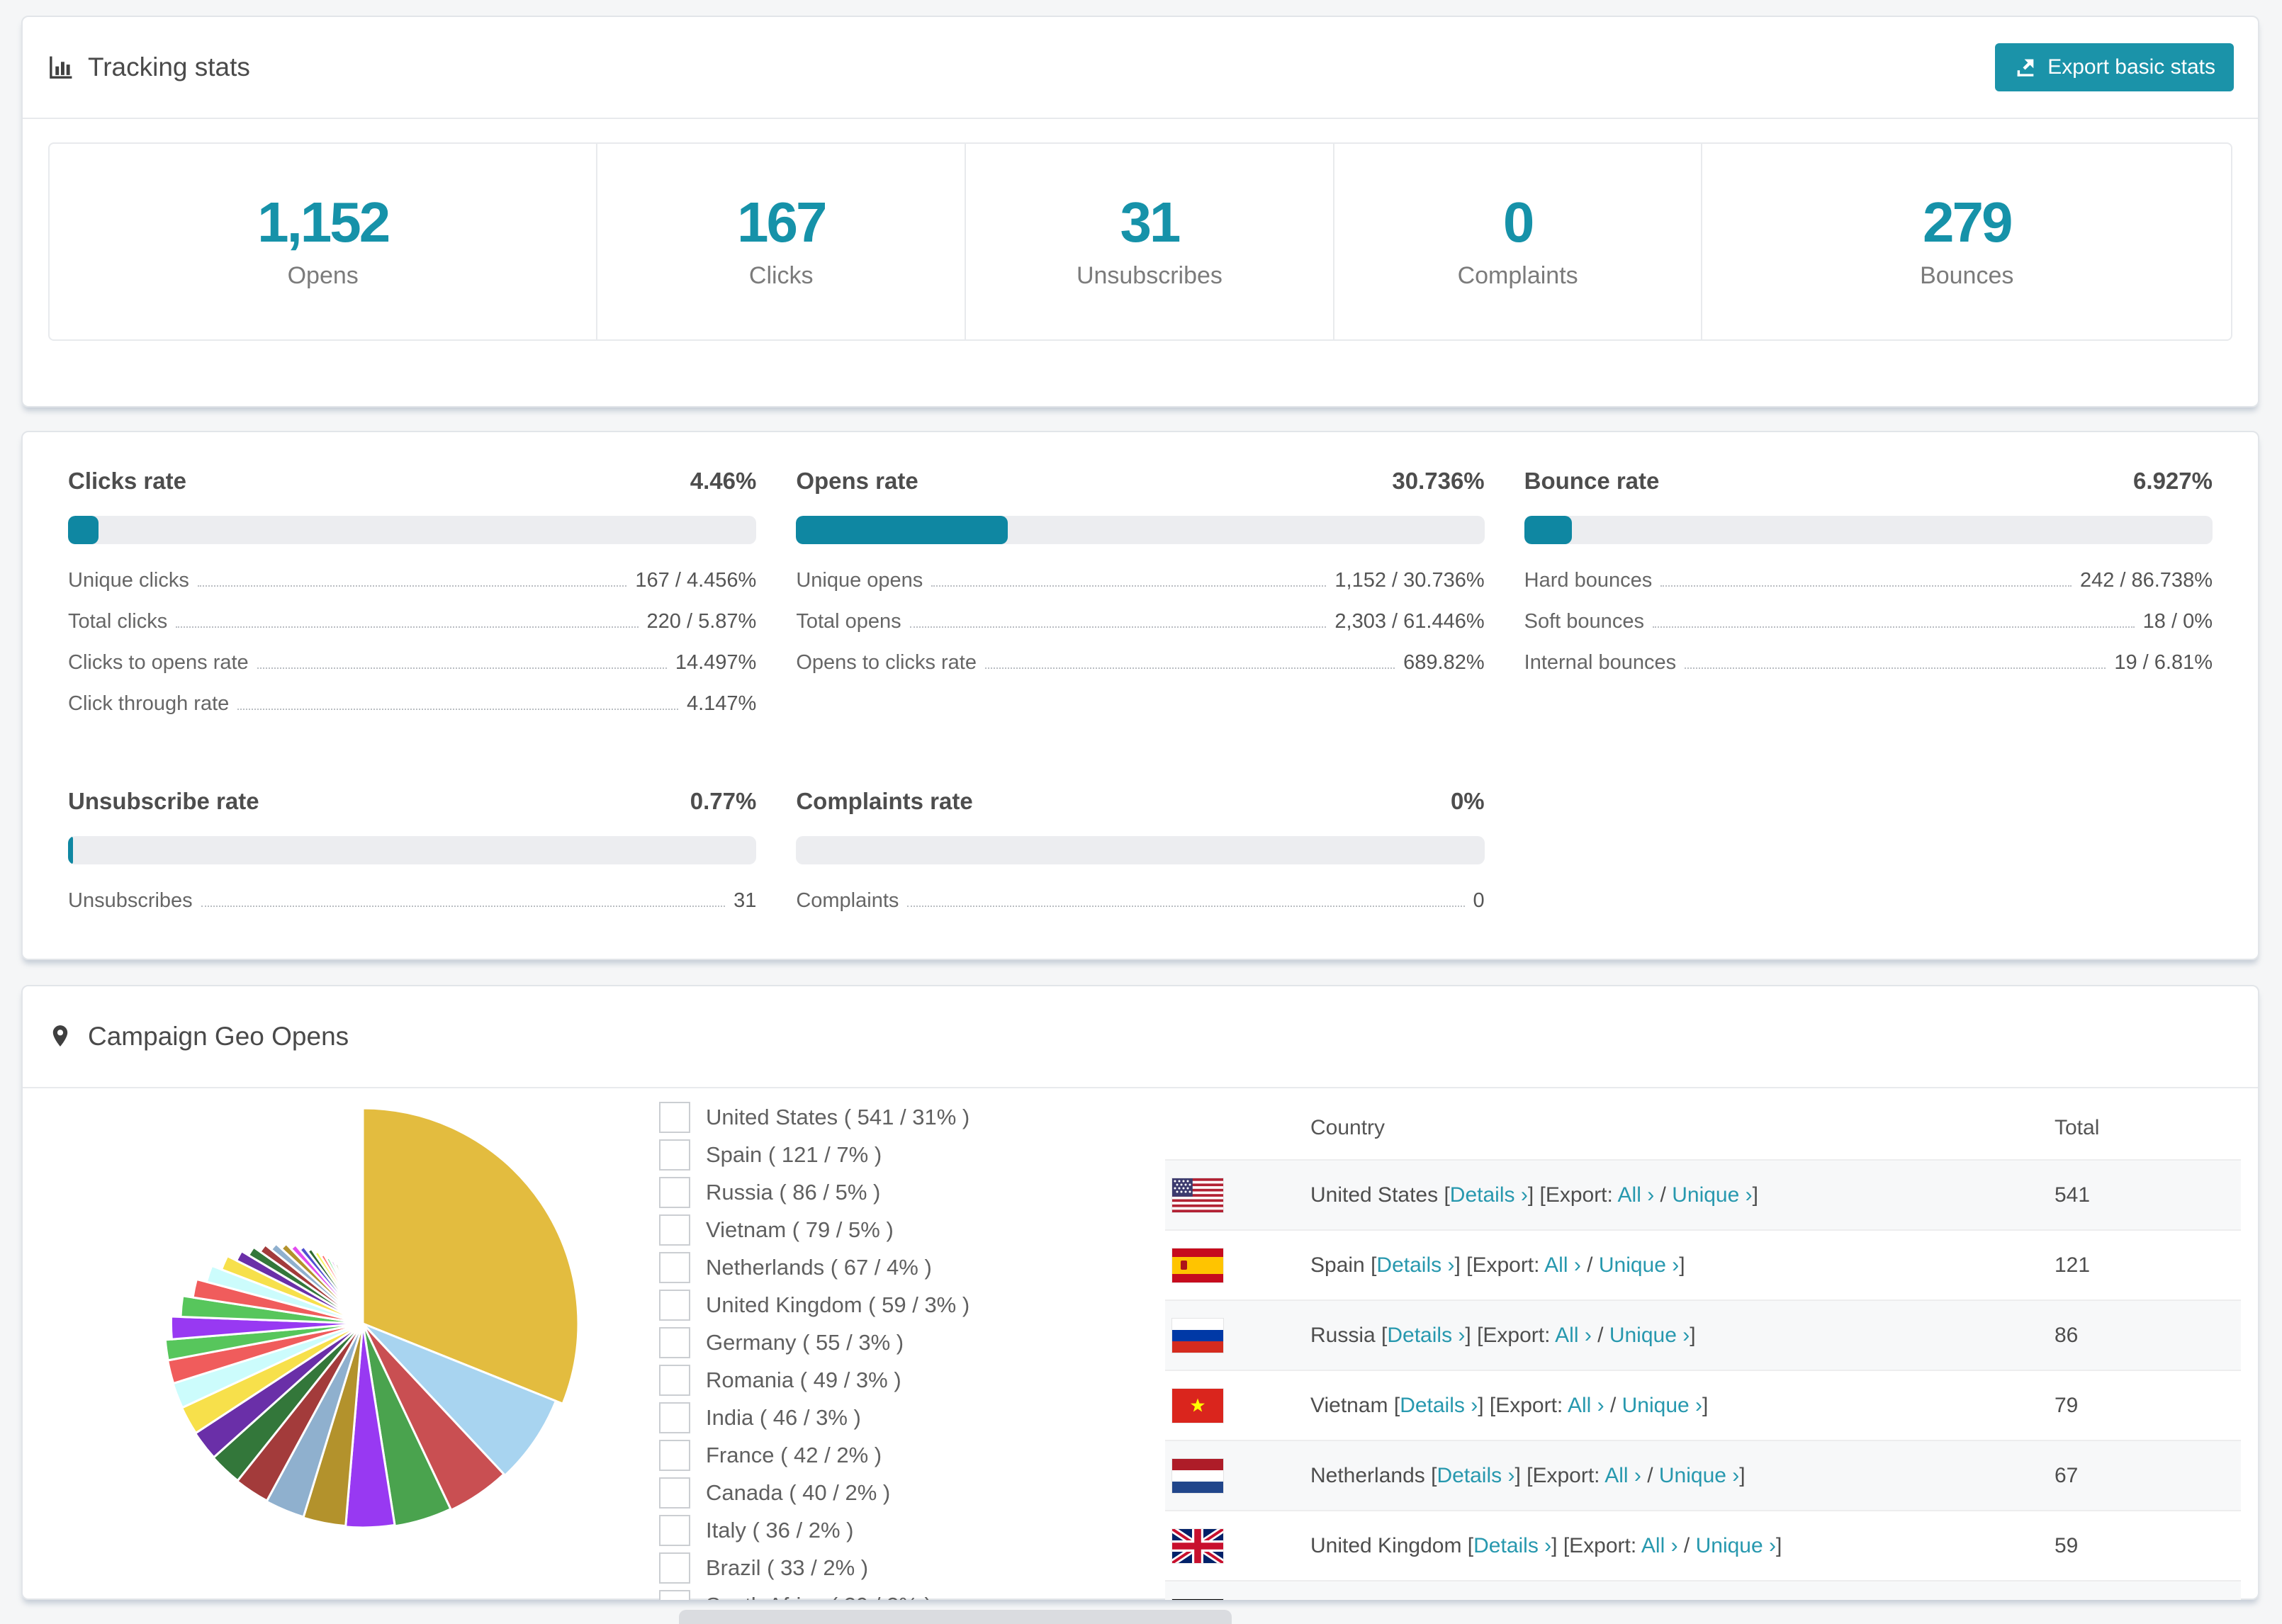 The image size is (2282, 1624). What do you see at coordinates (1197, 1406) in the screenshot?
I see `flag-vn-icon` at bounding box center [1197, 1406].